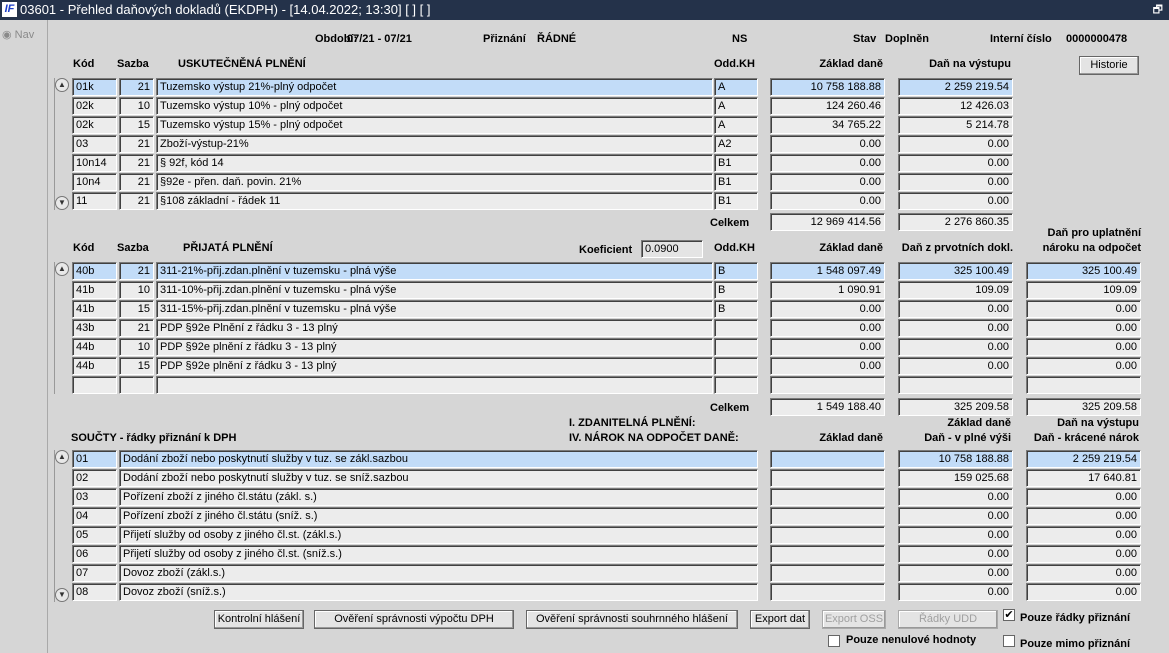 The width and height of the screenshot is (1169, 653). What do you see at coordinates (434, 385) in the screenshot?
I see `nazev-cell` at bounding box center [434, 385].